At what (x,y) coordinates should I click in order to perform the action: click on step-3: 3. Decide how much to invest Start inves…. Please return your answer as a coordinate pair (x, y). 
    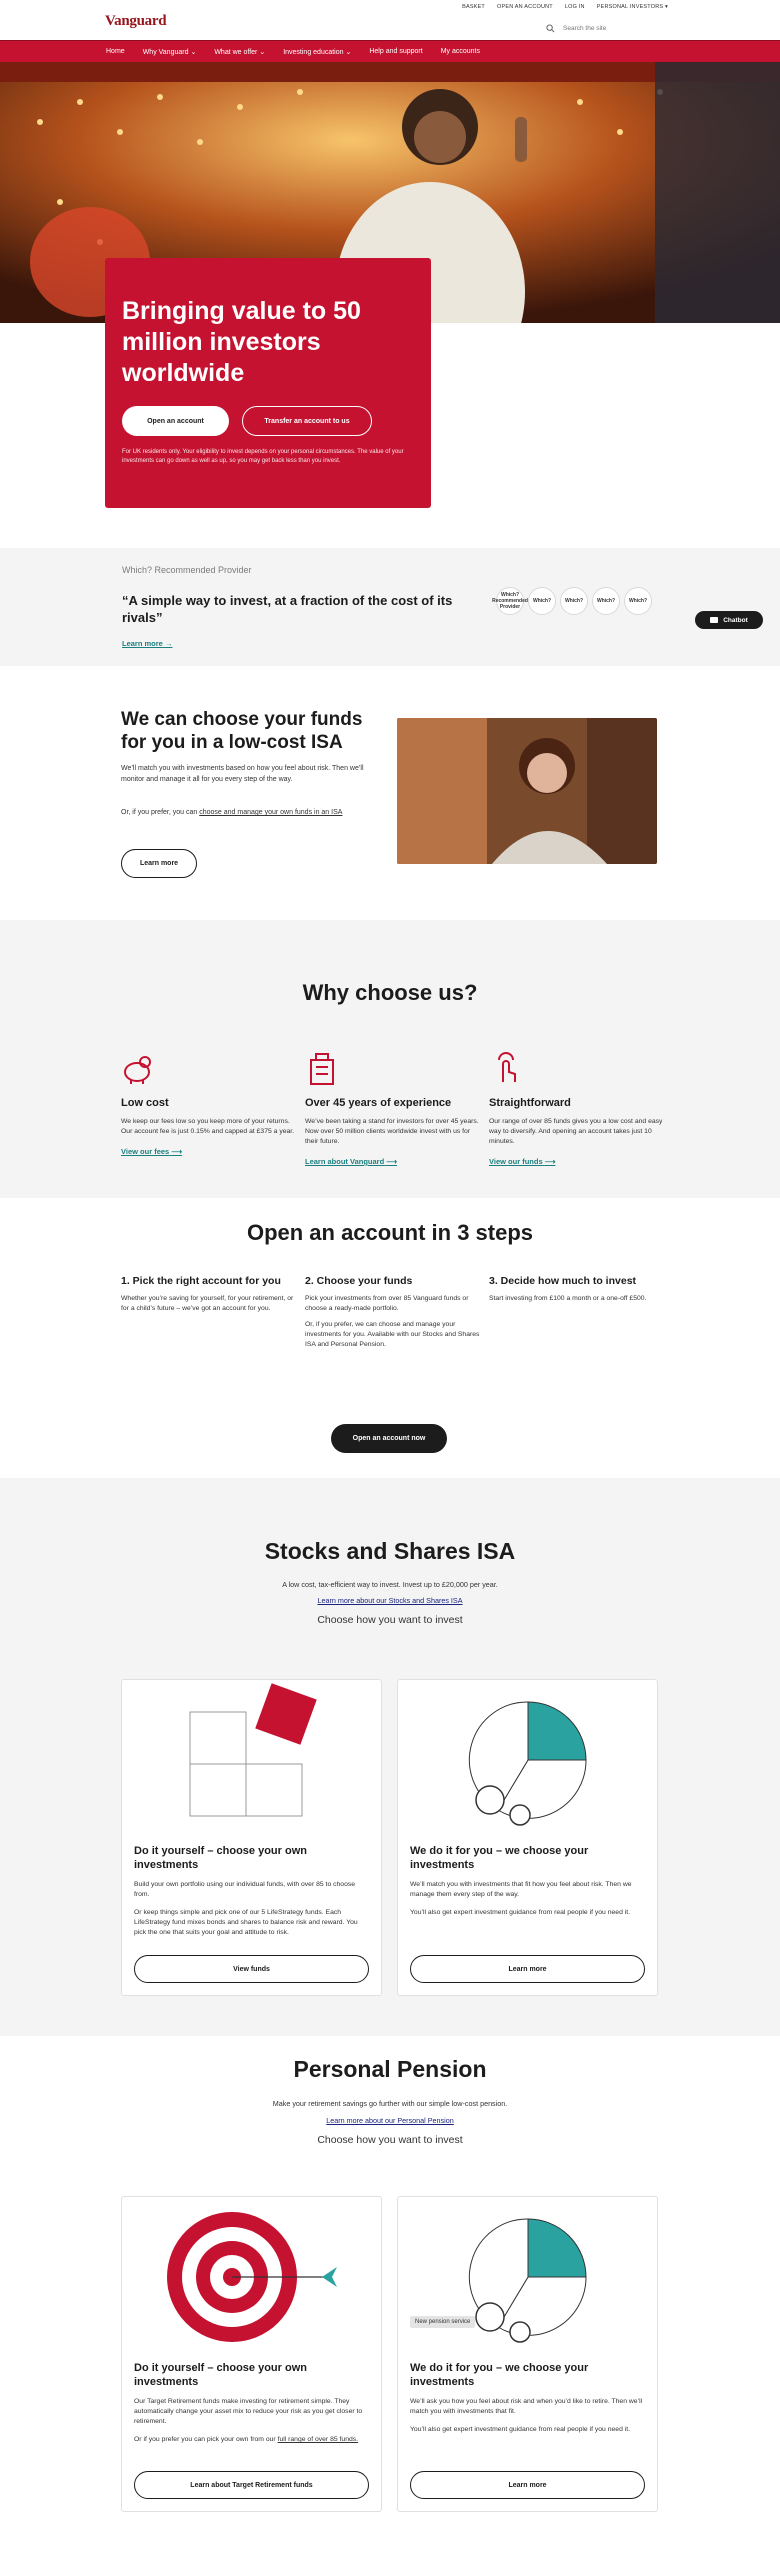
    Looking at the image, I should click on (579, 1289).